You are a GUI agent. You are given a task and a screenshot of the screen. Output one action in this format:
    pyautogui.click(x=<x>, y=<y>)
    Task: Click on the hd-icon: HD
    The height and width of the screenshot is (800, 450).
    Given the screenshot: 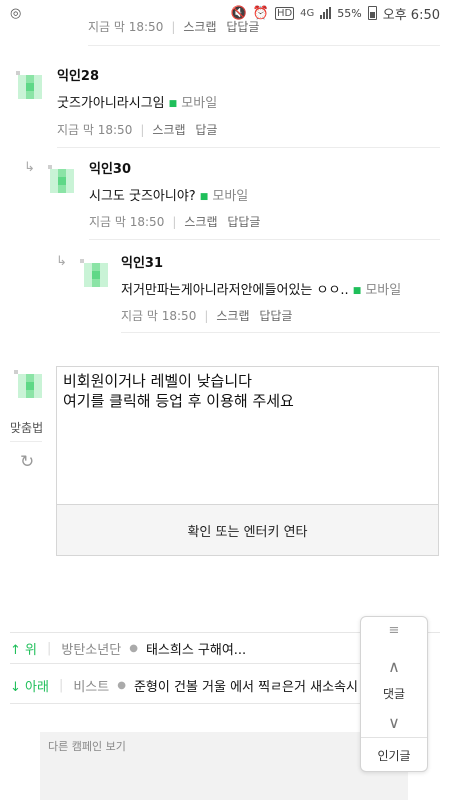 What is the action you would take?
    pyautogui.click(x=284, y=13)
    